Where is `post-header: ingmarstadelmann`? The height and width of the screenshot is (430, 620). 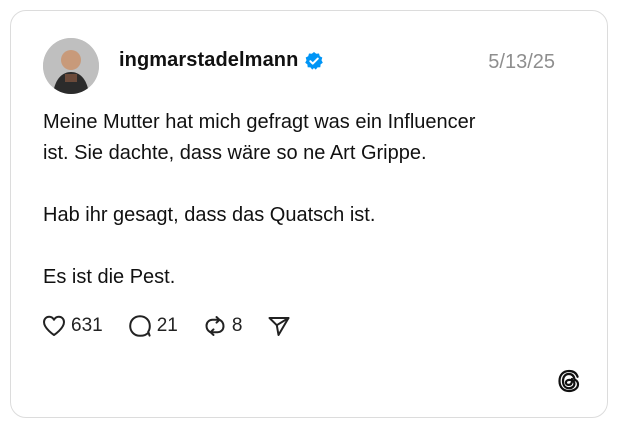 post-header: ingmarstadelmann is located at coordinates (221, 60).